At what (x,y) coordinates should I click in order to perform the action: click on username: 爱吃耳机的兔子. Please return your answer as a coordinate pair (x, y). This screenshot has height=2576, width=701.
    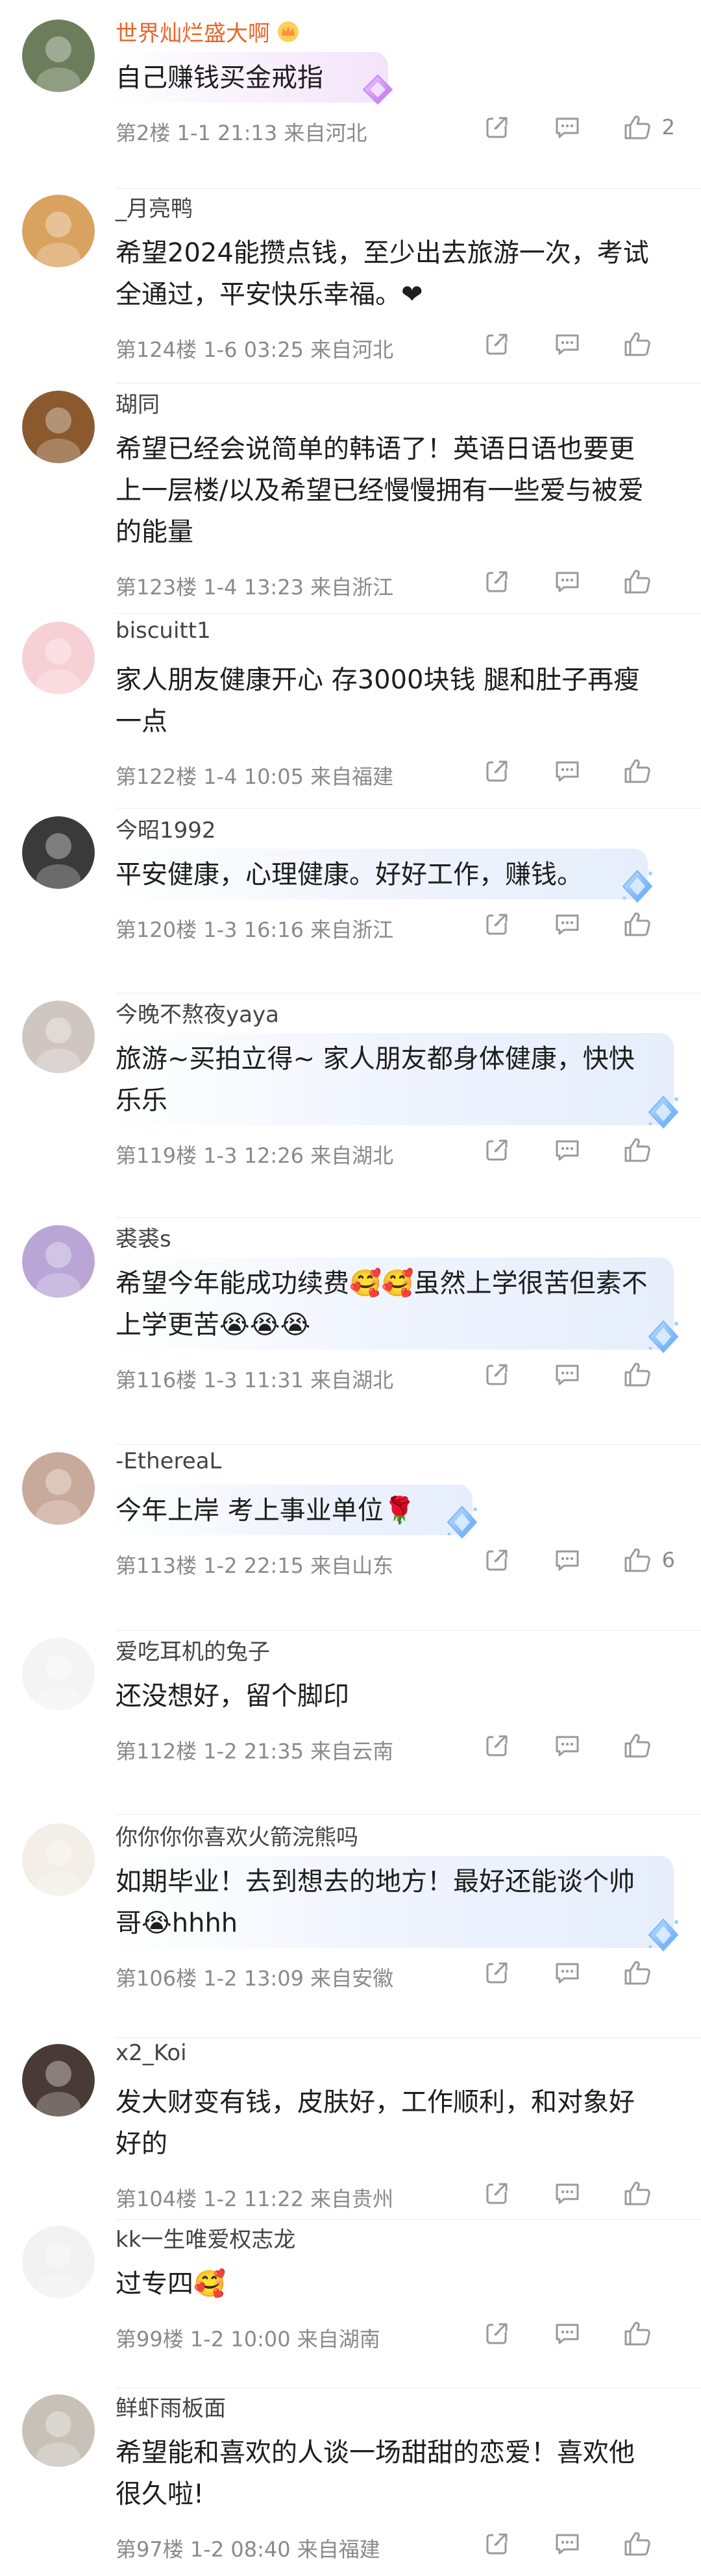
    Looking at the image, I should click on (193, 1650).